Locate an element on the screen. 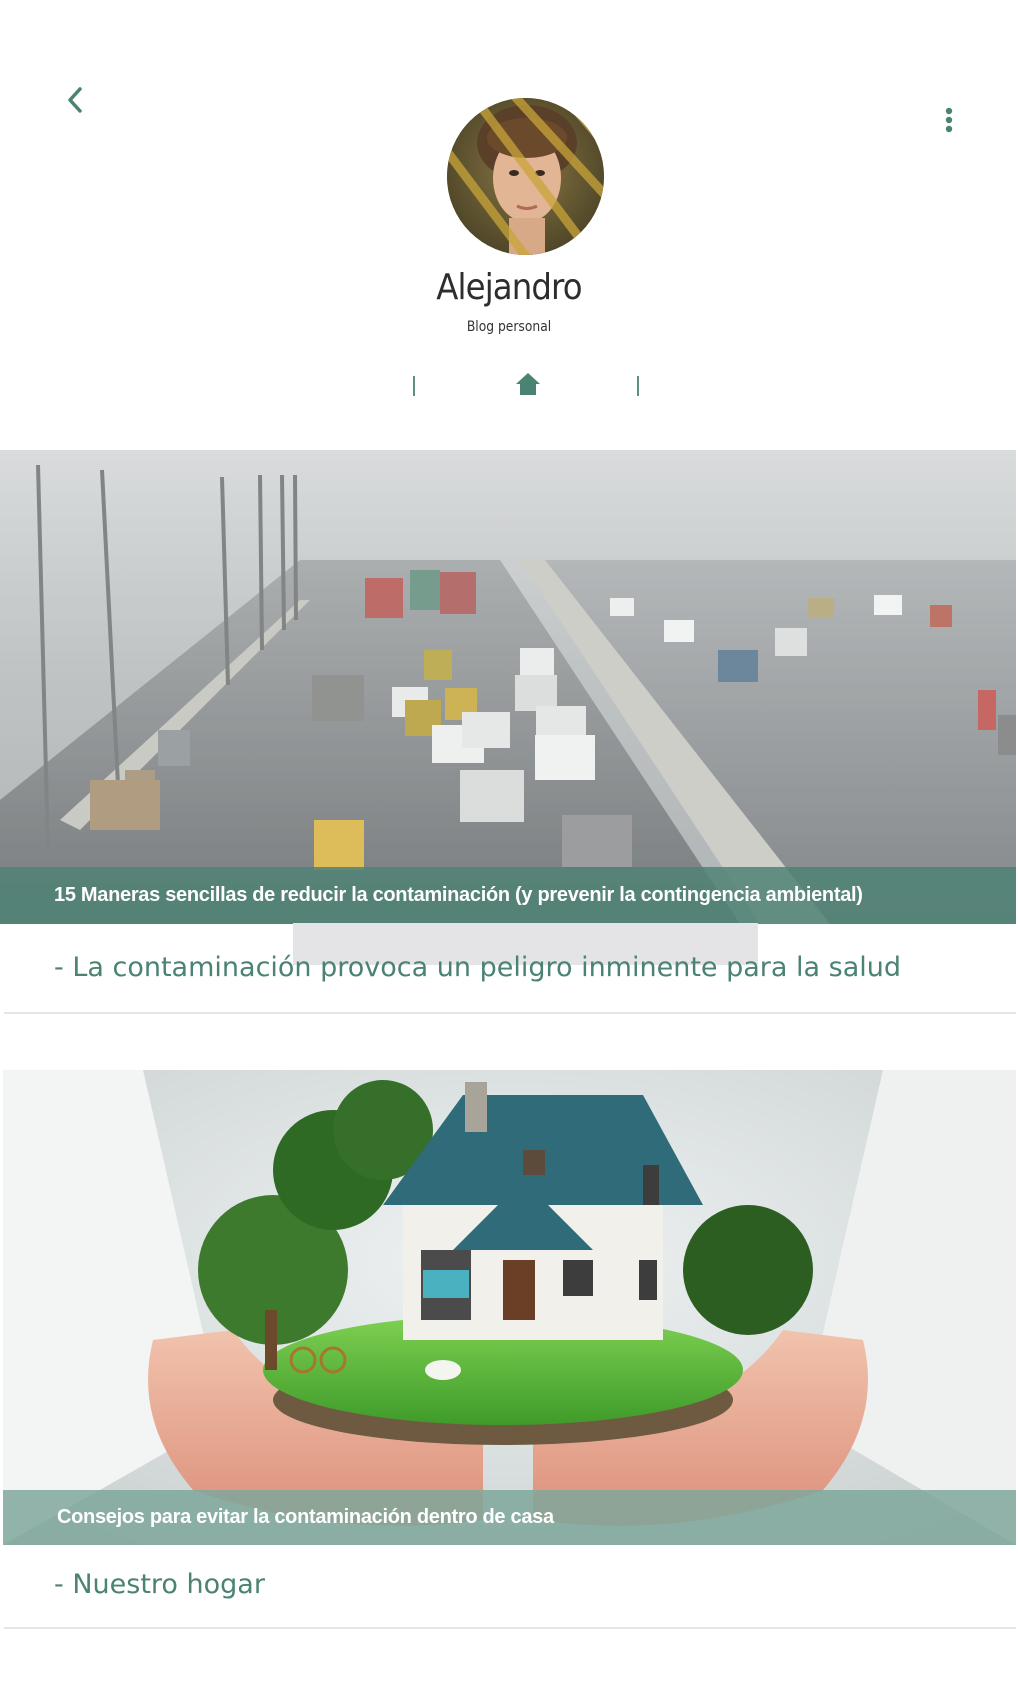 The image size is (1018, 1693). chevron-left-icon is located at coordinates (75, 100).